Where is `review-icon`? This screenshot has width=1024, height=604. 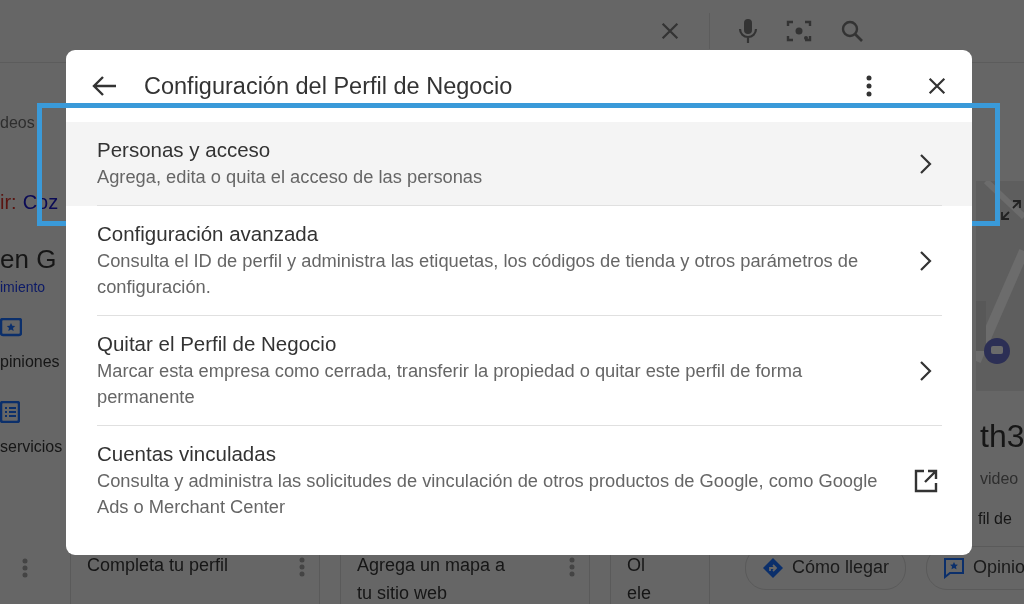
review-icon is located at coordinates (954, 567).